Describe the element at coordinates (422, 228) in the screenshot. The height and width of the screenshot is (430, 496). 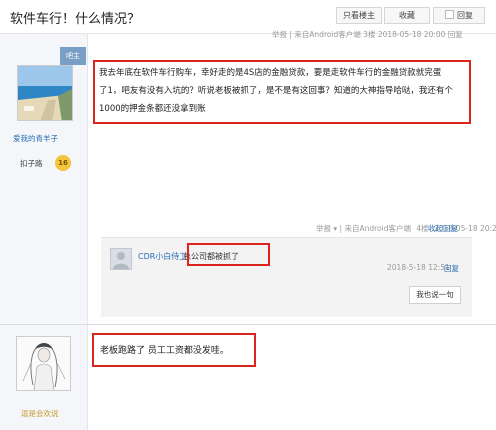
I see `floor-number: 4楼` at that location.